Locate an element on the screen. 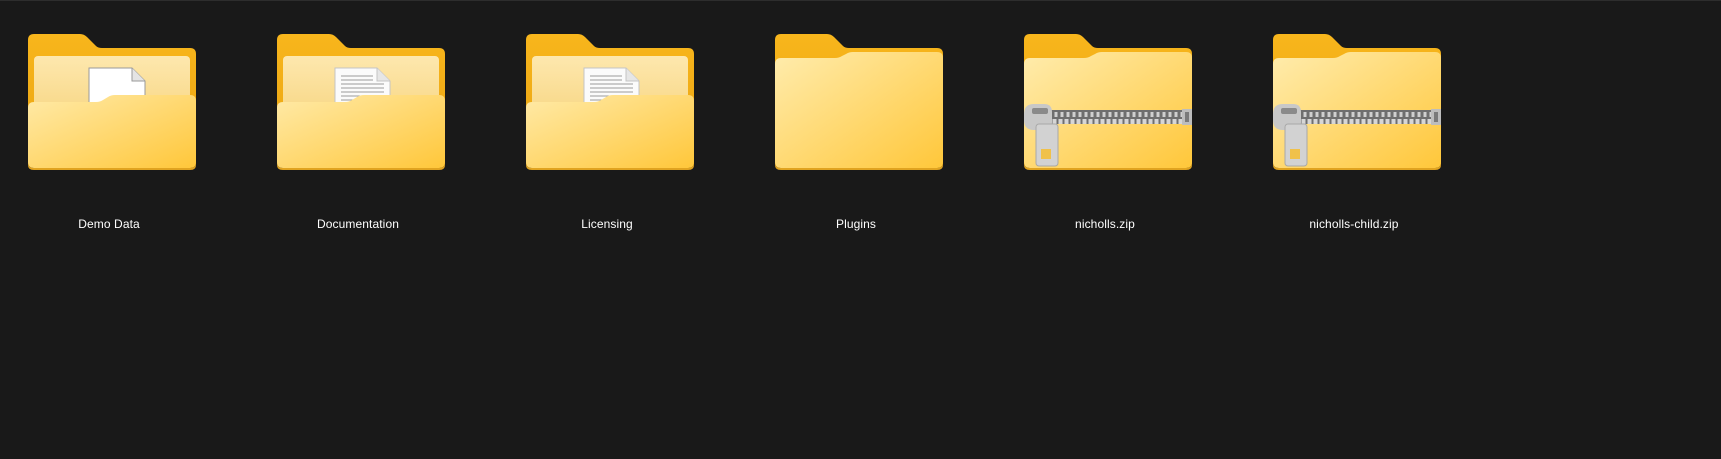 The image size is (1721, 459). file-item-label: Documentation is located at coordinates (357, 224).